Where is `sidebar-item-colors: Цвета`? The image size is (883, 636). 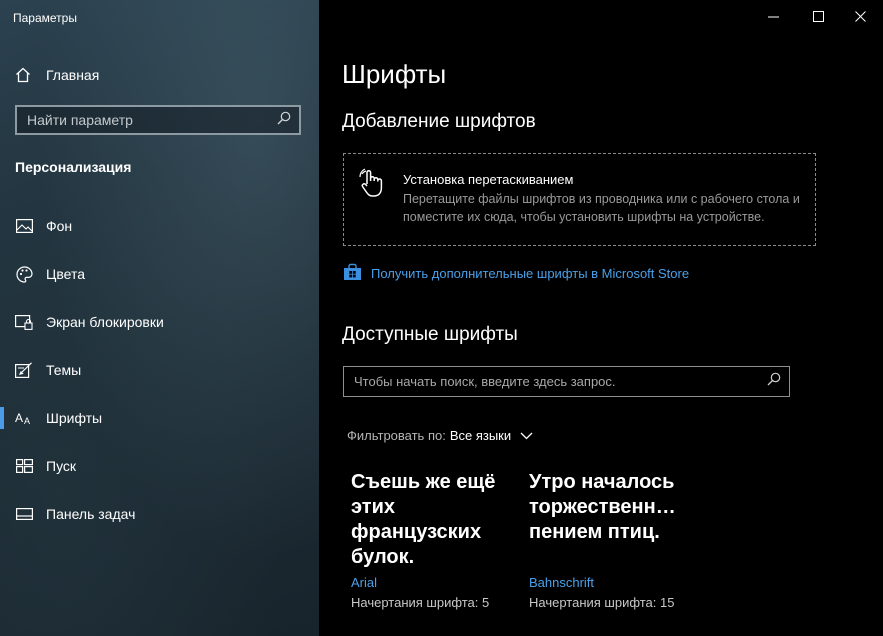
sidebar-item-colors: Цвета is located at coordinates (159, 274).